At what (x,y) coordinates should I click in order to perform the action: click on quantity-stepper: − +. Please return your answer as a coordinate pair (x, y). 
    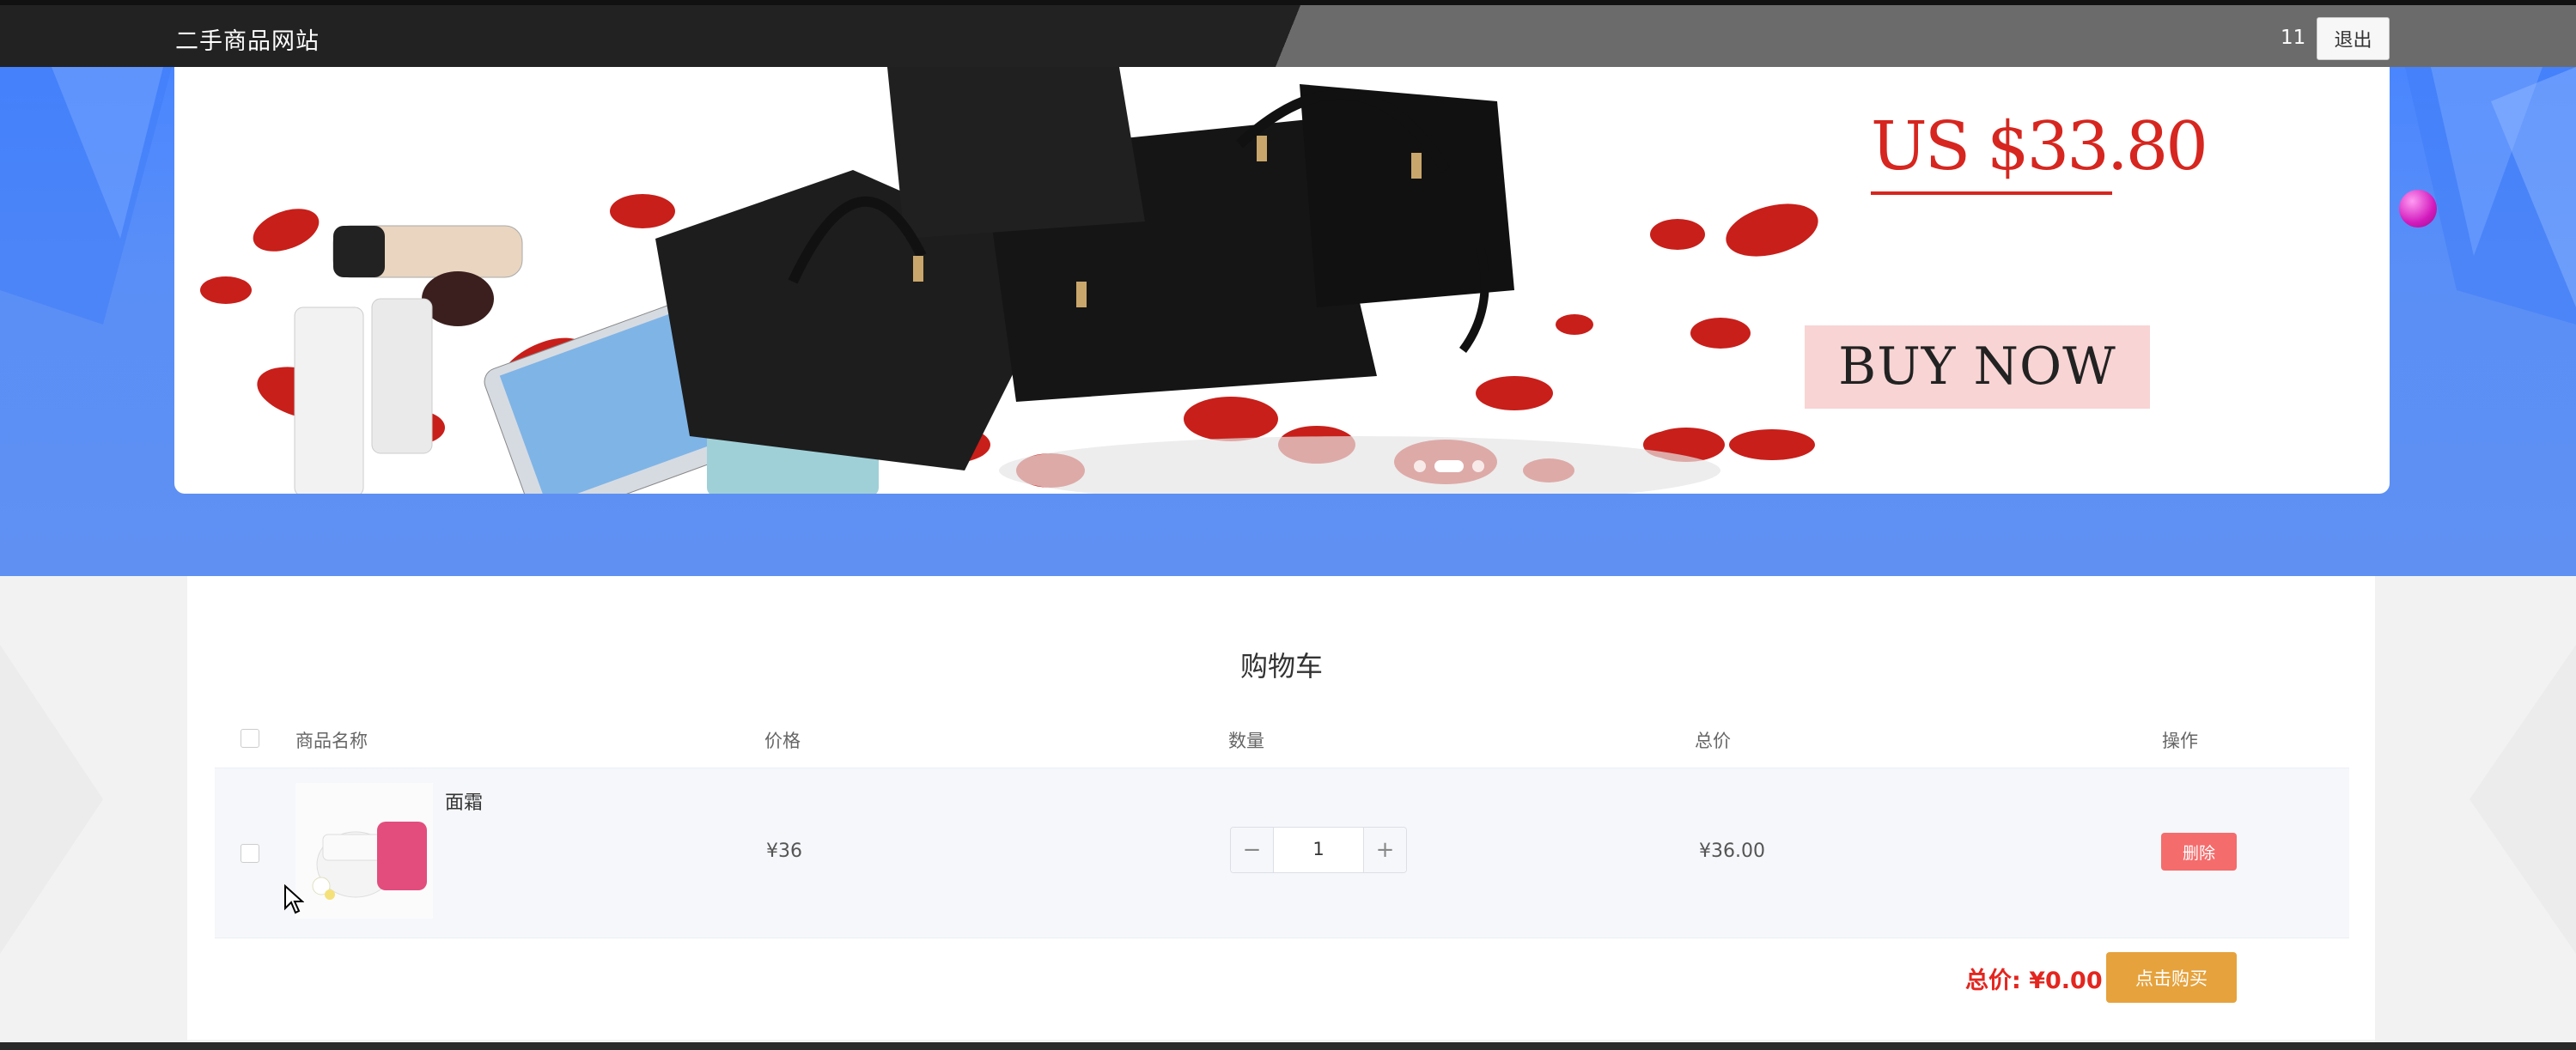
    Looking at the image, I should click on (1318, 850).